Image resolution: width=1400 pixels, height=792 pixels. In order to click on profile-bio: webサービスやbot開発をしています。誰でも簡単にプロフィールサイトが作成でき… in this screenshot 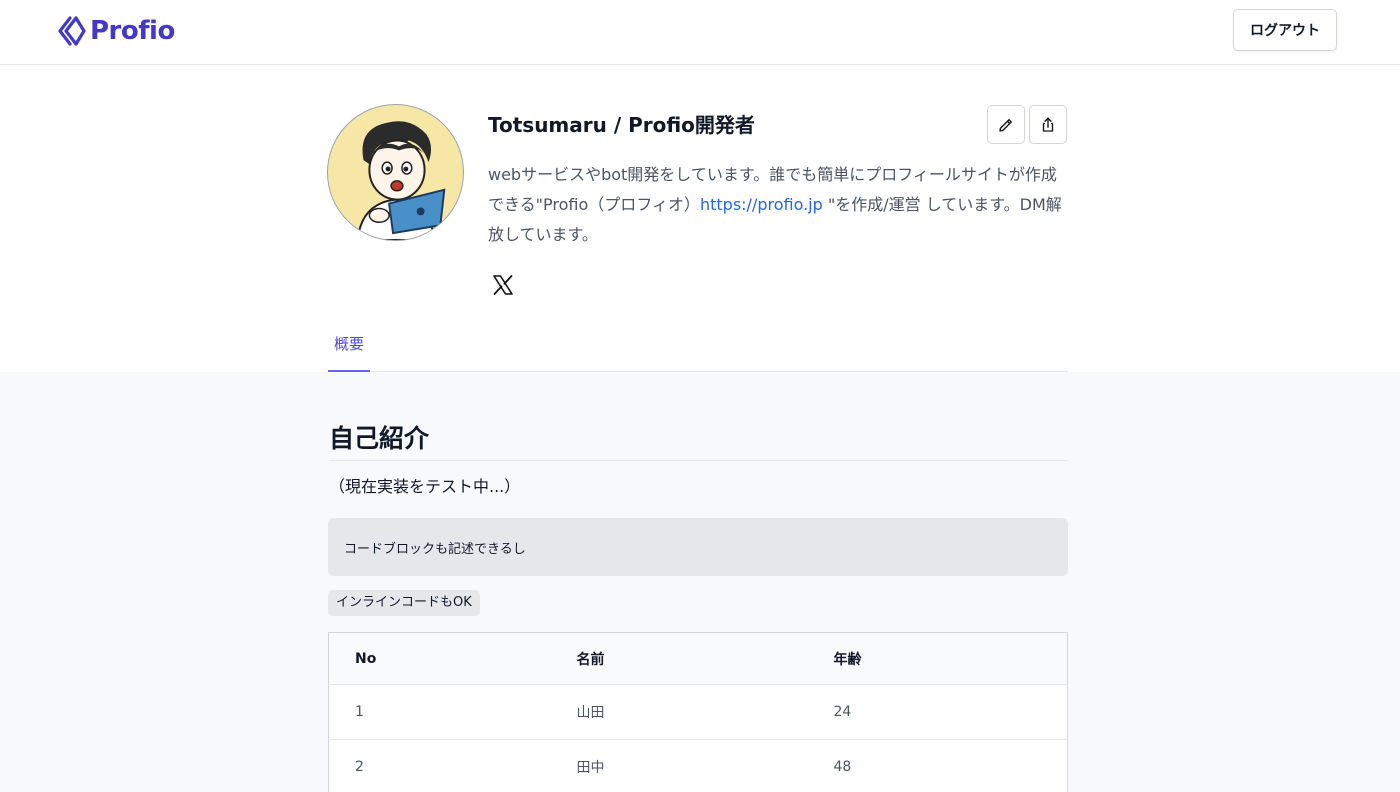, I will do `click(778, 205)`.